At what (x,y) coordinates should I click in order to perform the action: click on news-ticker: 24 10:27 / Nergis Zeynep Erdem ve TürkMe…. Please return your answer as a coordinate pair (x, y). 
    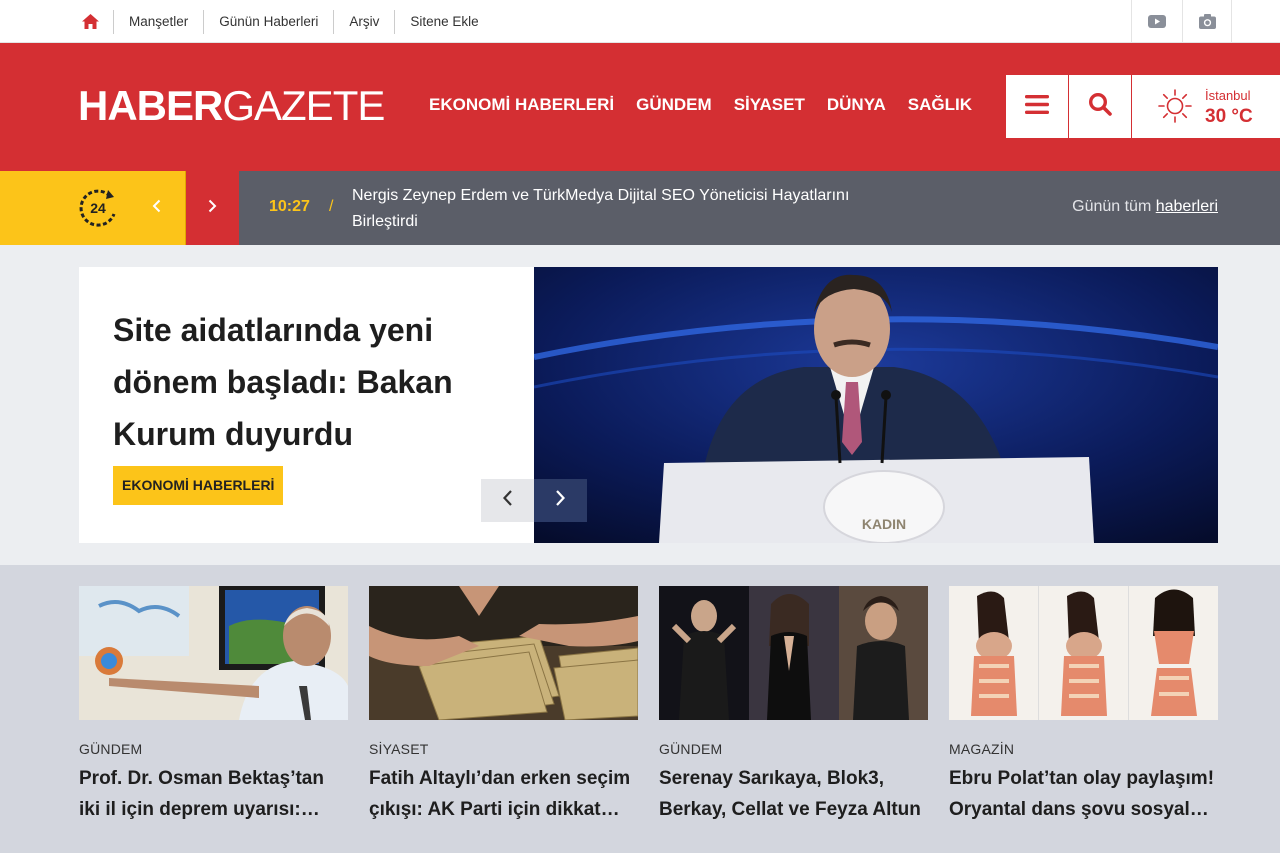
    Looking at the image, I should click on (640, 208).